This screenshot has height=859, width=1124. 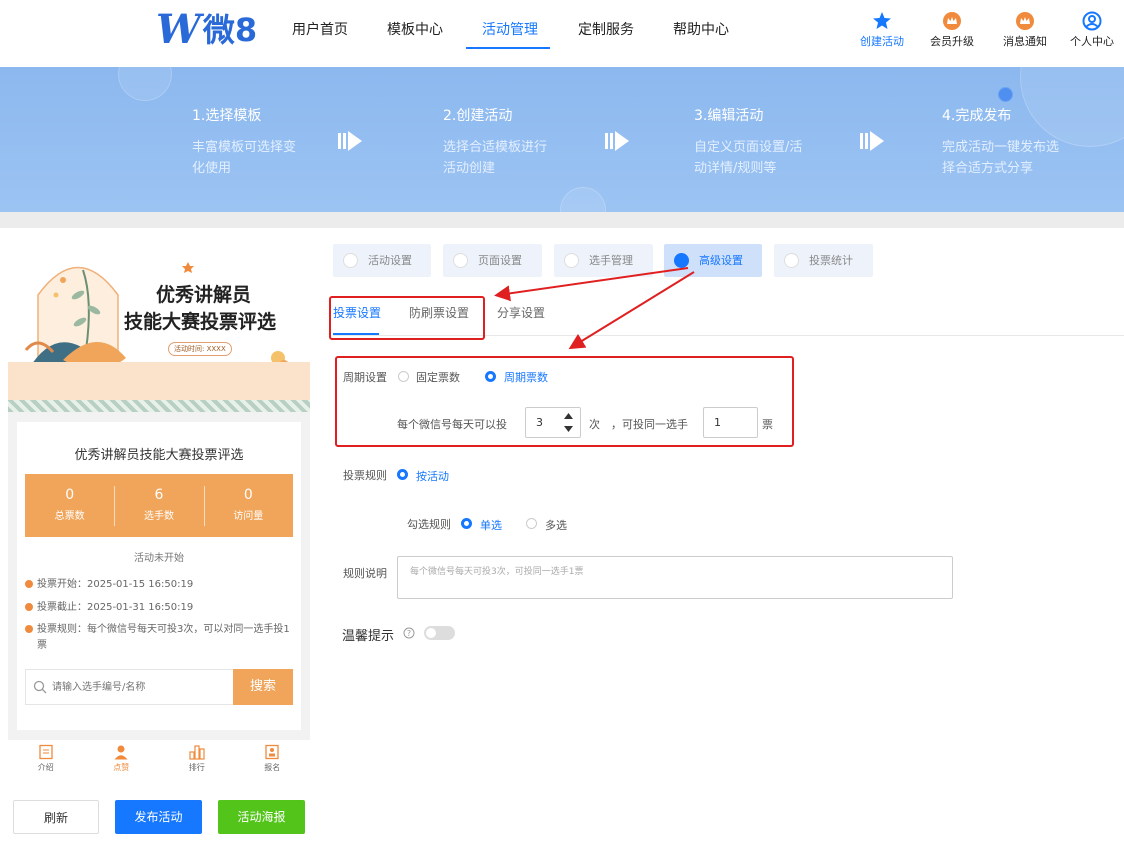 I want to click on annotation-arrows, so click(x=594, y=308).